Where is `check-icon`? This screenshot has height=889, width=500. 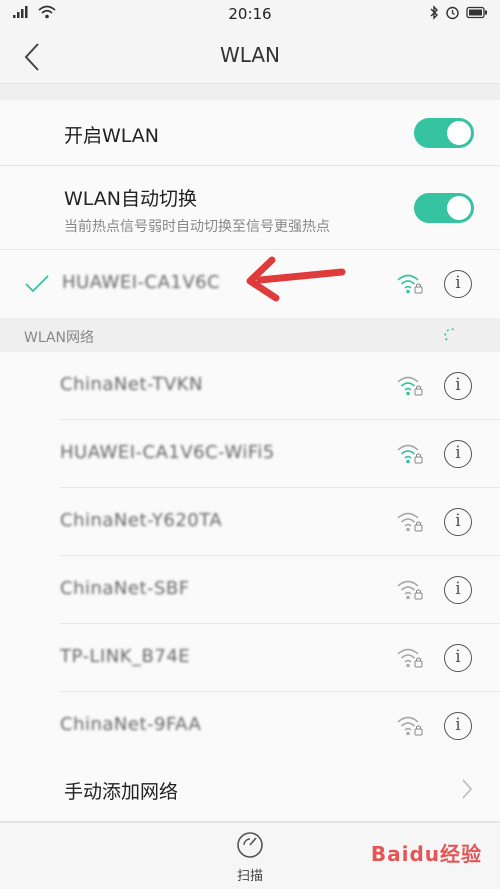 check-icon is located at coordinates (37, 284).